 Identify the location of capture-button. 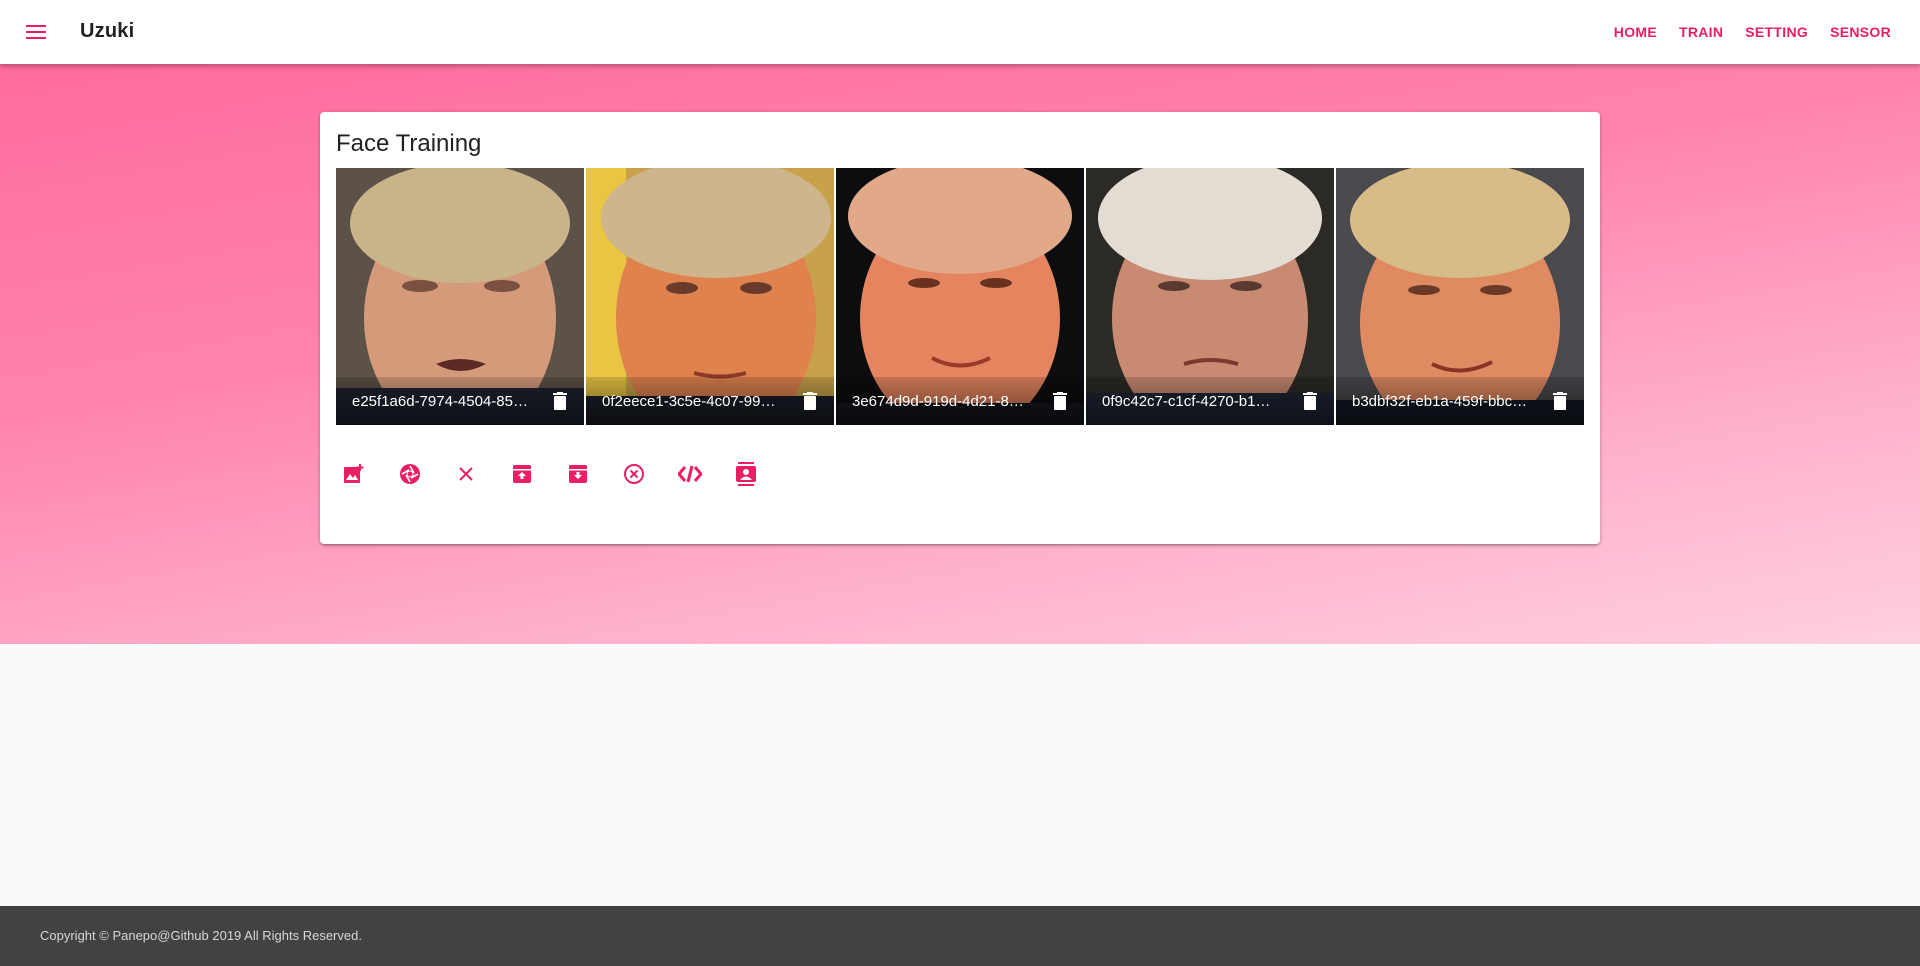
(410, 474).